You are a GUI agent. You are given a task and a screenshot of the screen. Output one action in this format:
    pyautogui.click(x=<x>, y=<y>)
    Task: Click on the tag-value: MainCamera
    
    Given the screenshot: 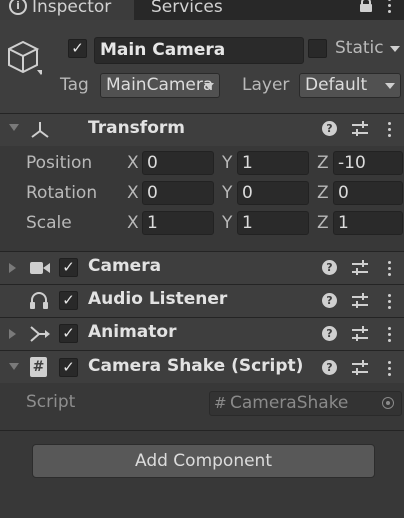 What is the action you would take?
    pyautogui.click(x=160, y=85)
    